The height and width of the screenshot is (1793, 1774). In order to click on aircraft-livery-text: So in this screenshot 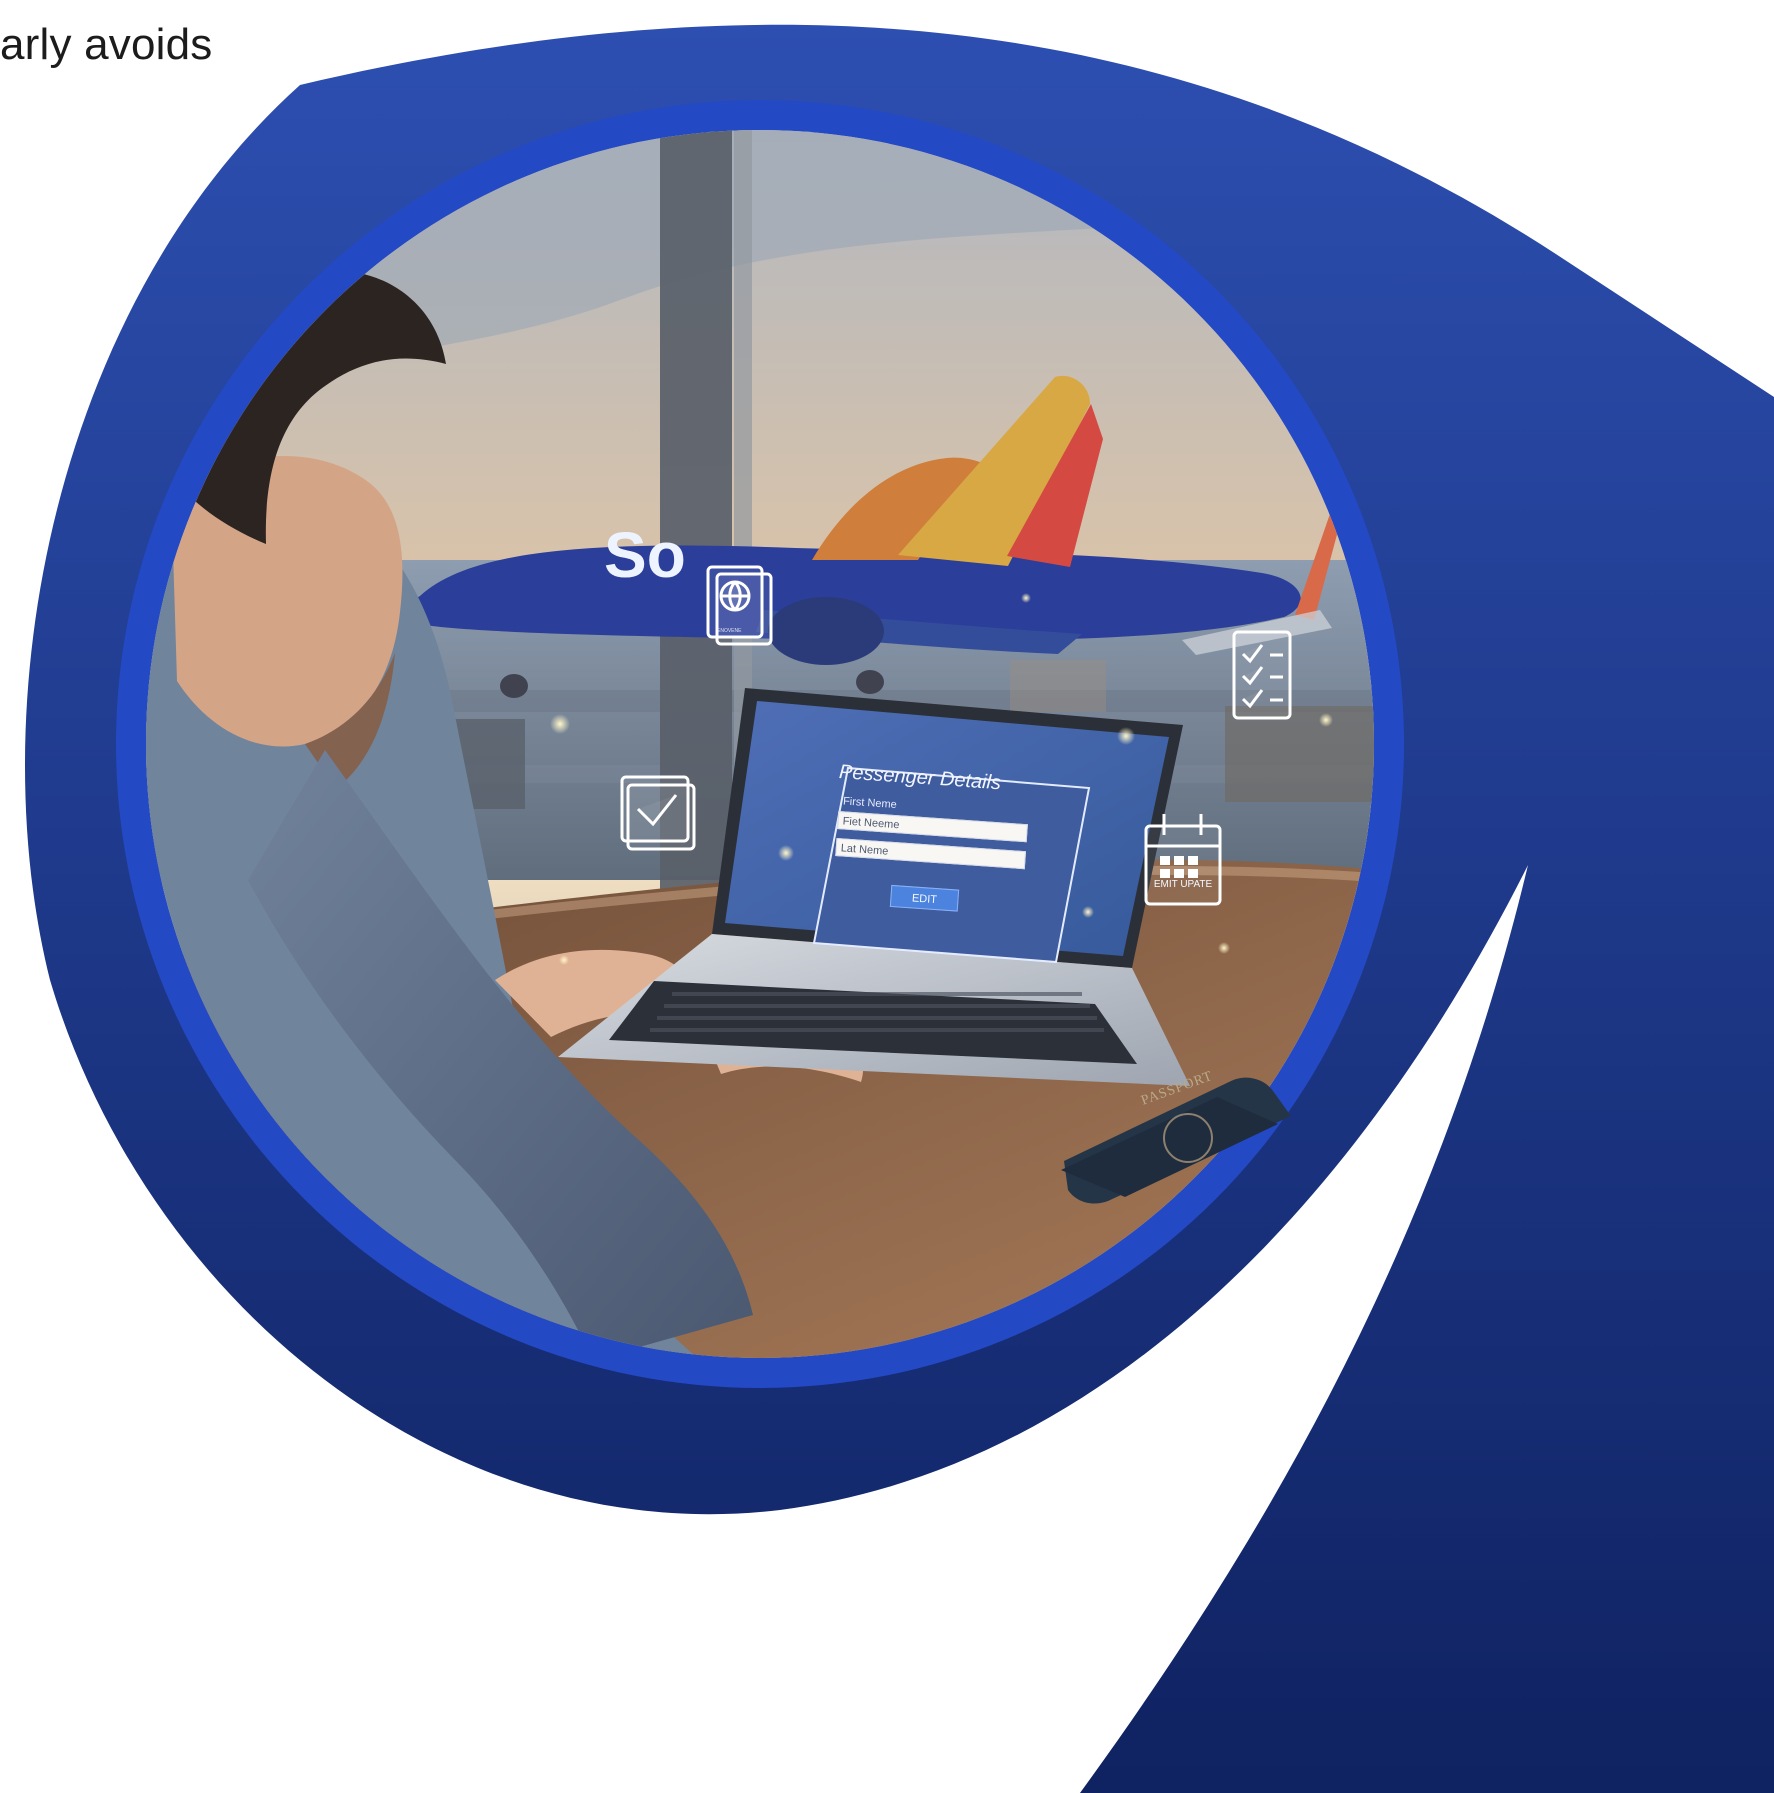, I will do `click(645, 555)`.